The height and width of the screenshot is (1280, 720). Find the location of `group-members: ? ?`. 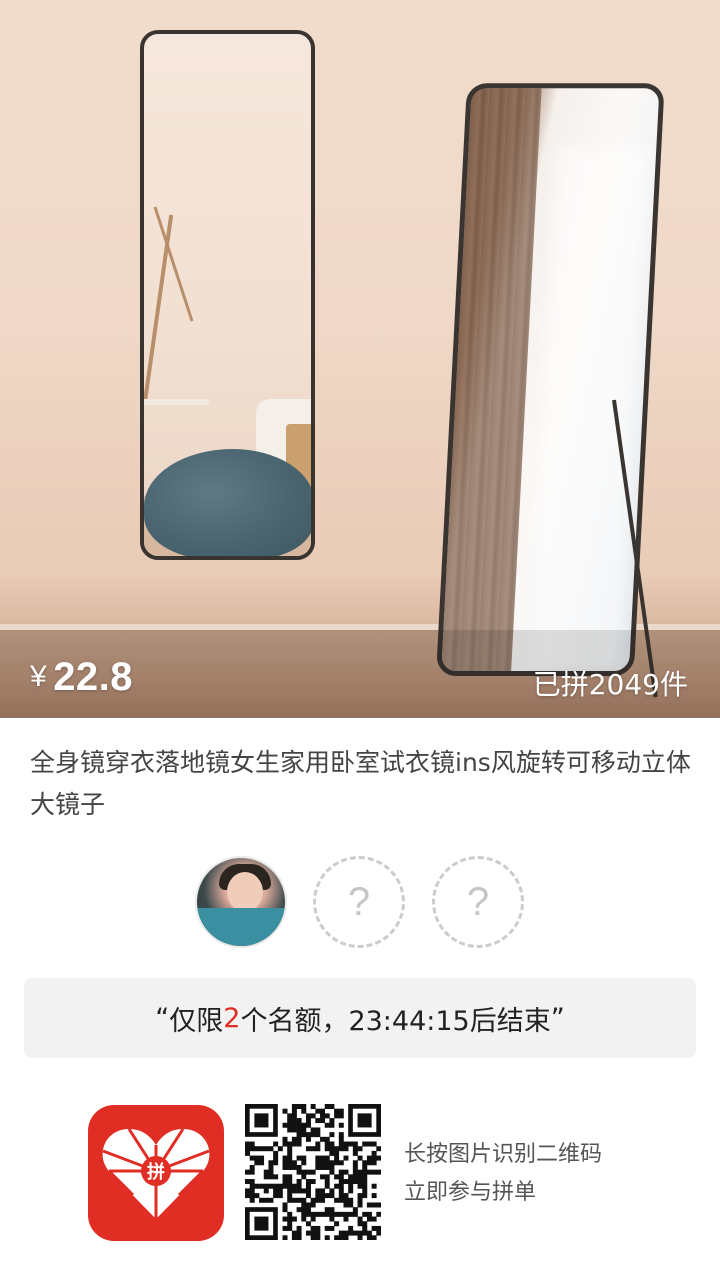

group-members: ? ? is located at coordinates (360, 903).